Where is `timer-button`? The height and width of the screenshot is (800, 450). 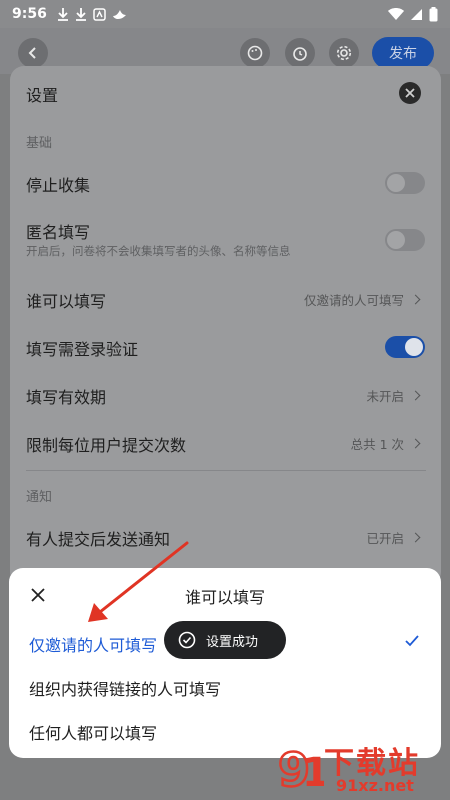
timer-button is located at coordinates (300, 53).